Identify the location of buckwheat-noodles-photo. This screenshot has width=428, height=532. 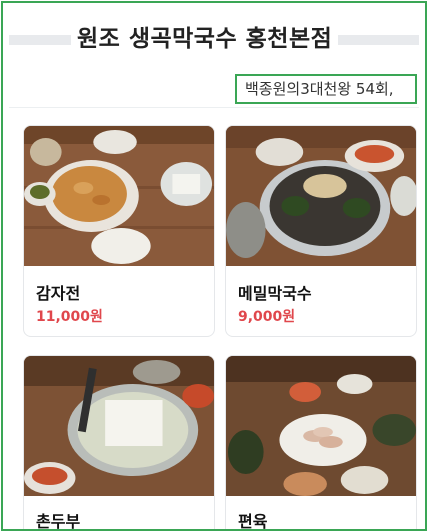
(321, 196).